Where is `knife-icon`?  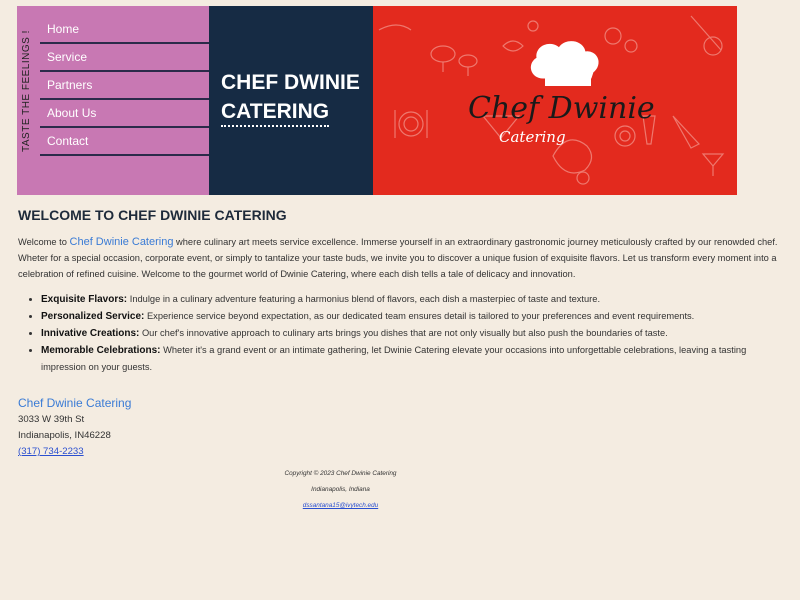 knife-icon is located at coordinates (706, 33).